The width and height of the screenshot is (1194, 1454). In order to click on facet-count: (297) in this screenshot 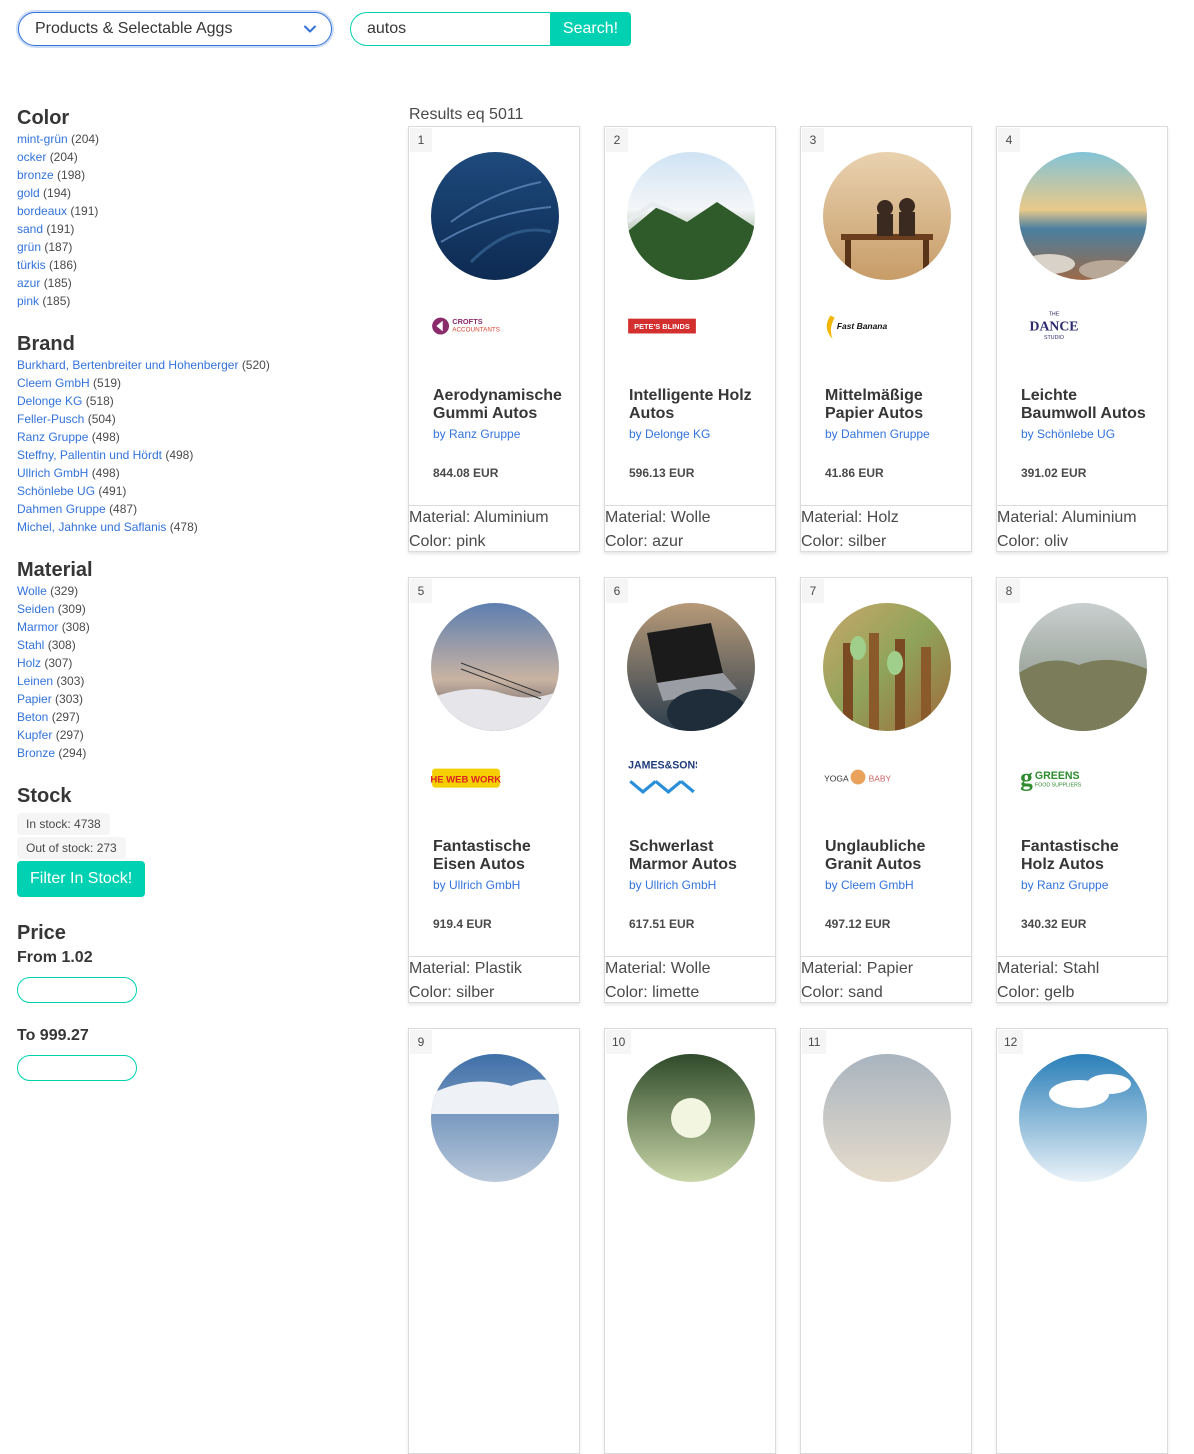, I will do `click(69, 735)`.